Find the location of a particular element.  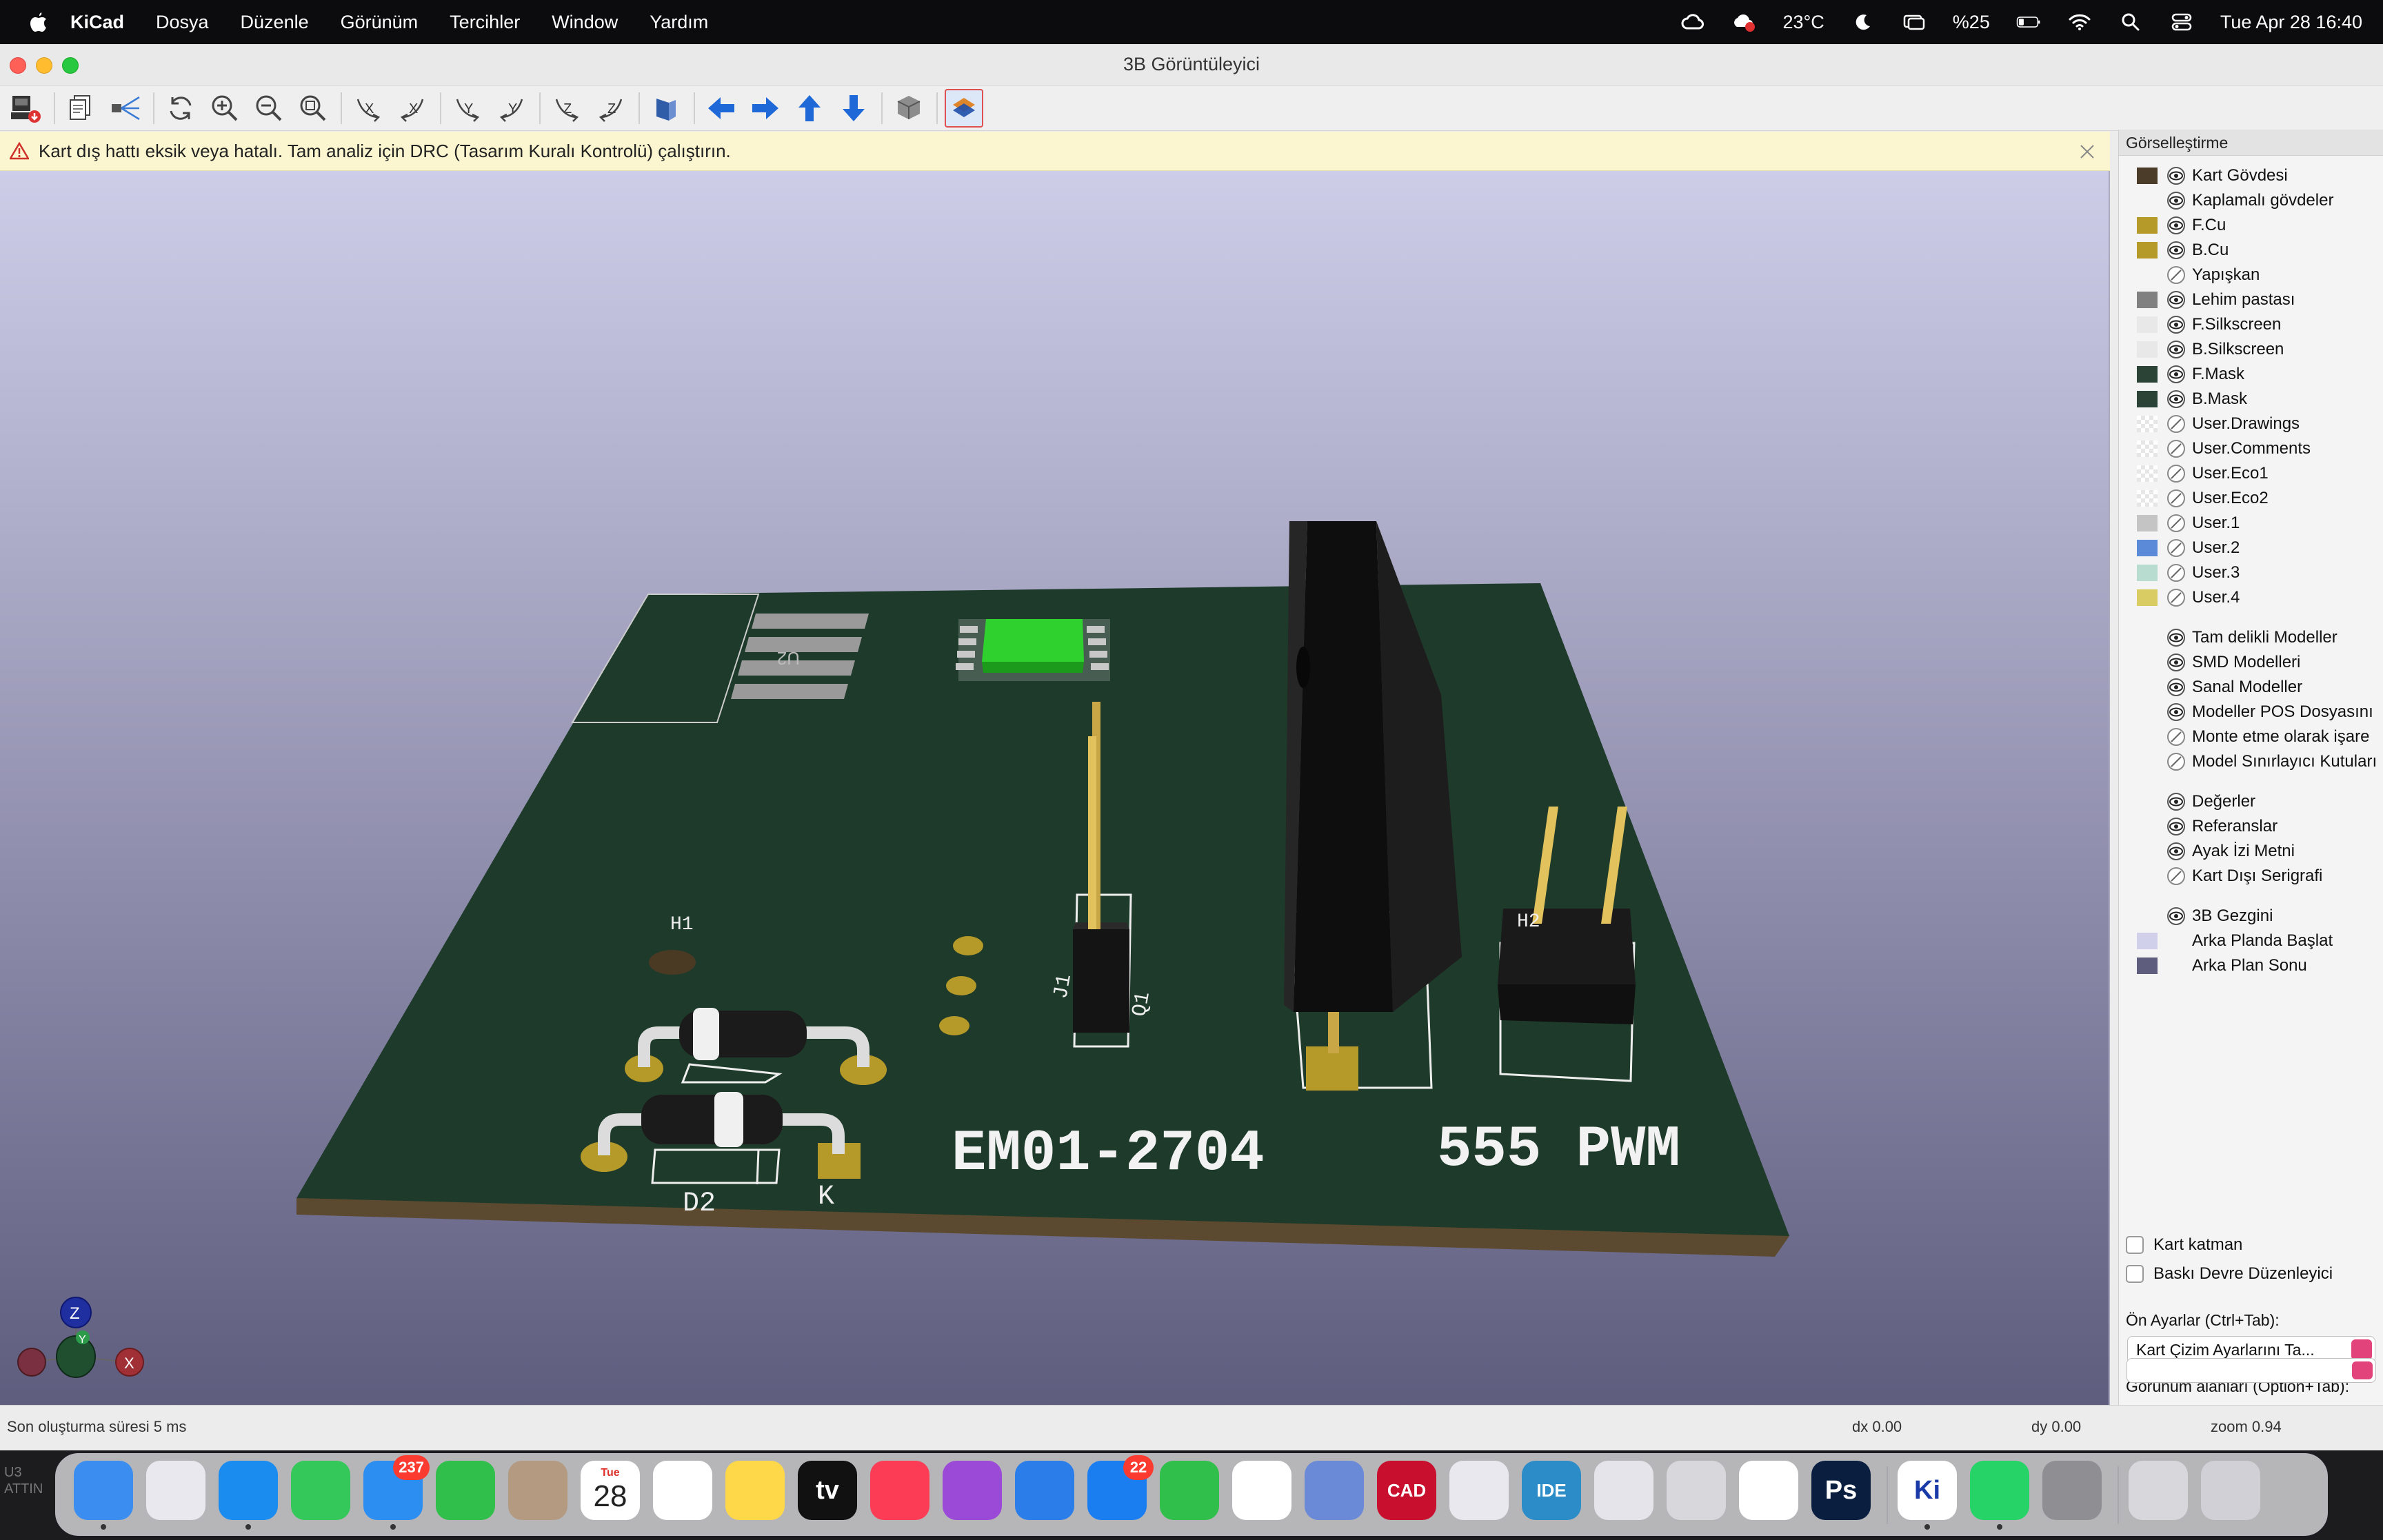

apple-menu-icon is located at coordinates (38, 22).